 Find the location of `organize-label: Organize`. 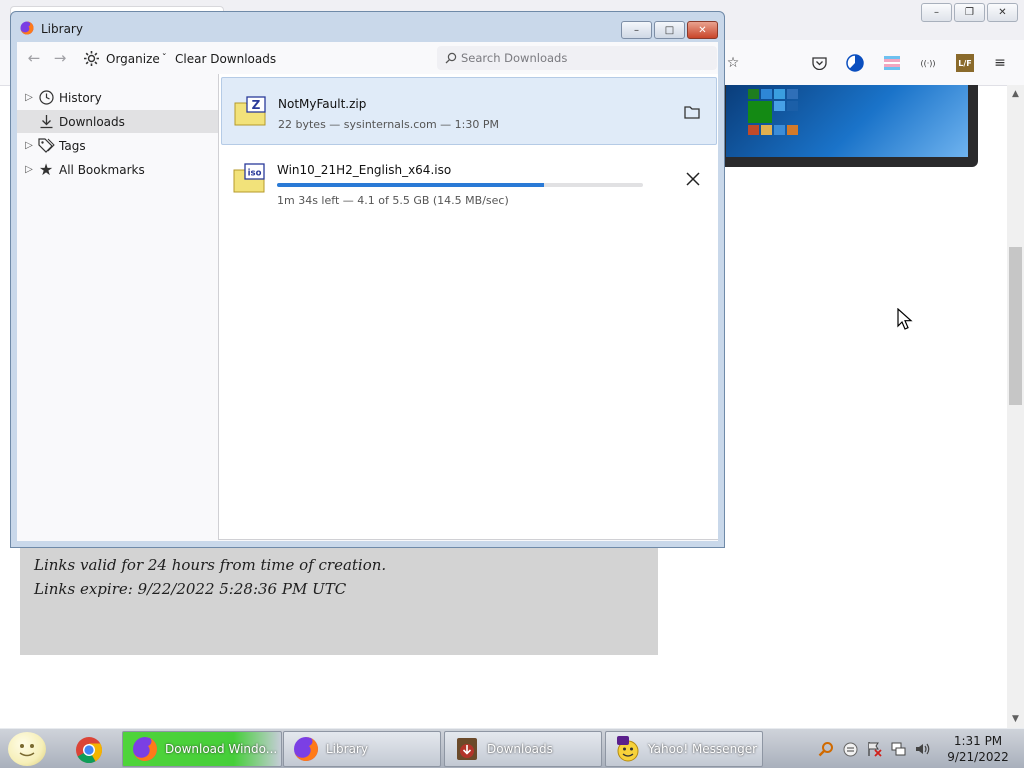

organize-label: Organize is located at coordinates (133, 58).